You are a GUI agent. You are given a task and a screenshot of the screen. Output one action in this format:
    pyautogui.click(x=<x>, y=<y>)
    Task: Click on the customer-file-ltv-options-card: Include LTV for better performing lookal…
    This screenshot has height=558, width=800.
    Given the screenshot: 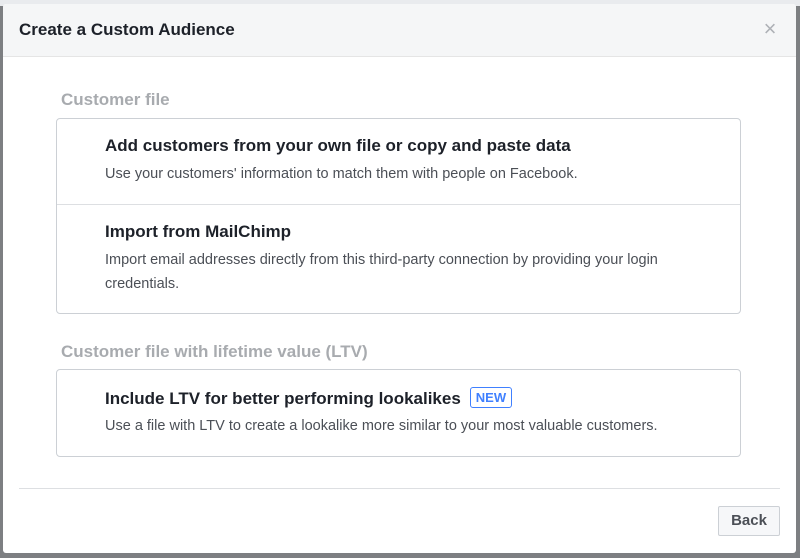 What is the action you would take?
    pyautogui.click(x=398, y=413)
    